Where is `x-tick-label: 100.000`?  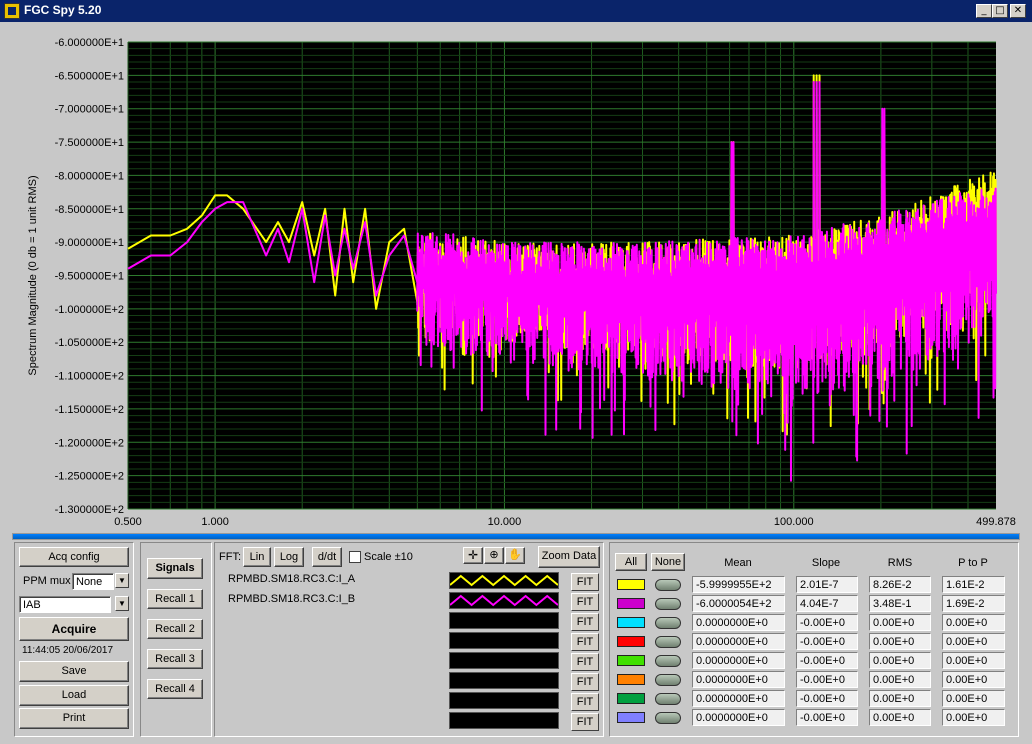
x-tick-label: 100.000 is located at coordinates (794, 522).